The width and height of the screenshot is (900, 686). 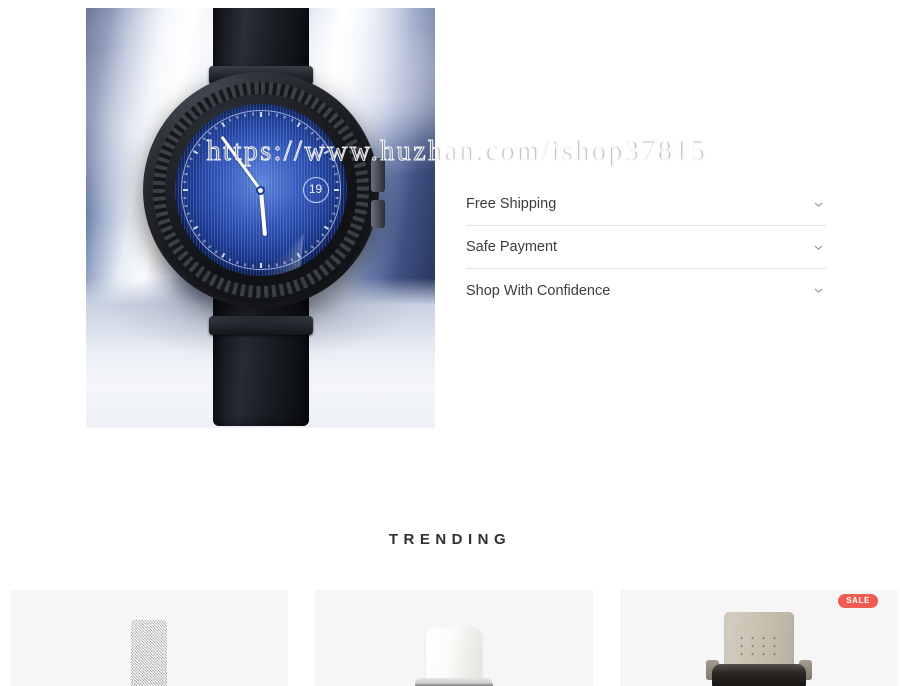 I want to click on product-2-watch-body, so click(x=454, y=682).